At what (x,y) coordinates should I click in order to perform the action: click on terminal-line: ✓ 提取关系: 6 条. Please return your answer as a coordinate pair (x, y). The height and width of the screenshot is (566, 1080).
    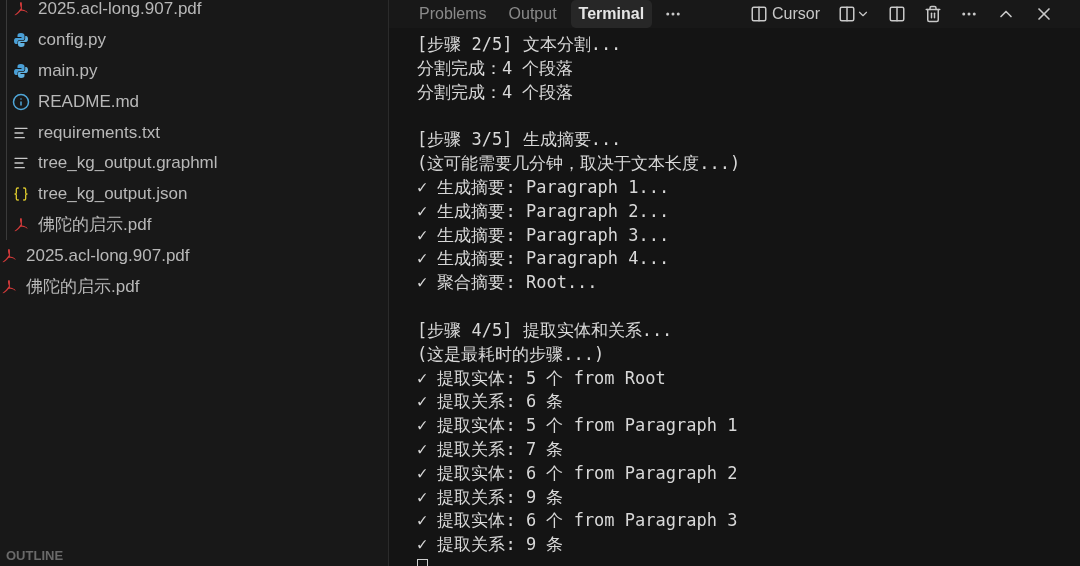
    Looking at the image, I should click on (491, 402).